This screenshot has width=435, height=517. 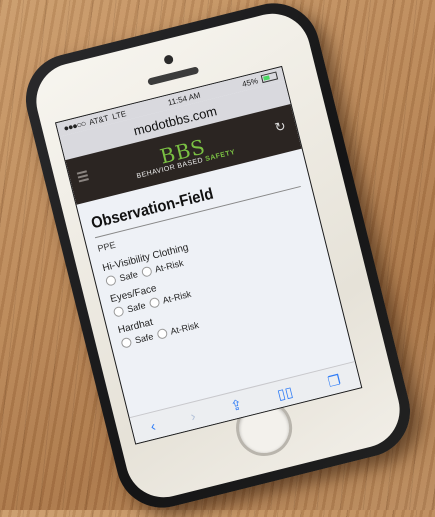 I want to click on battery-icon, so click(x=269, y=77).